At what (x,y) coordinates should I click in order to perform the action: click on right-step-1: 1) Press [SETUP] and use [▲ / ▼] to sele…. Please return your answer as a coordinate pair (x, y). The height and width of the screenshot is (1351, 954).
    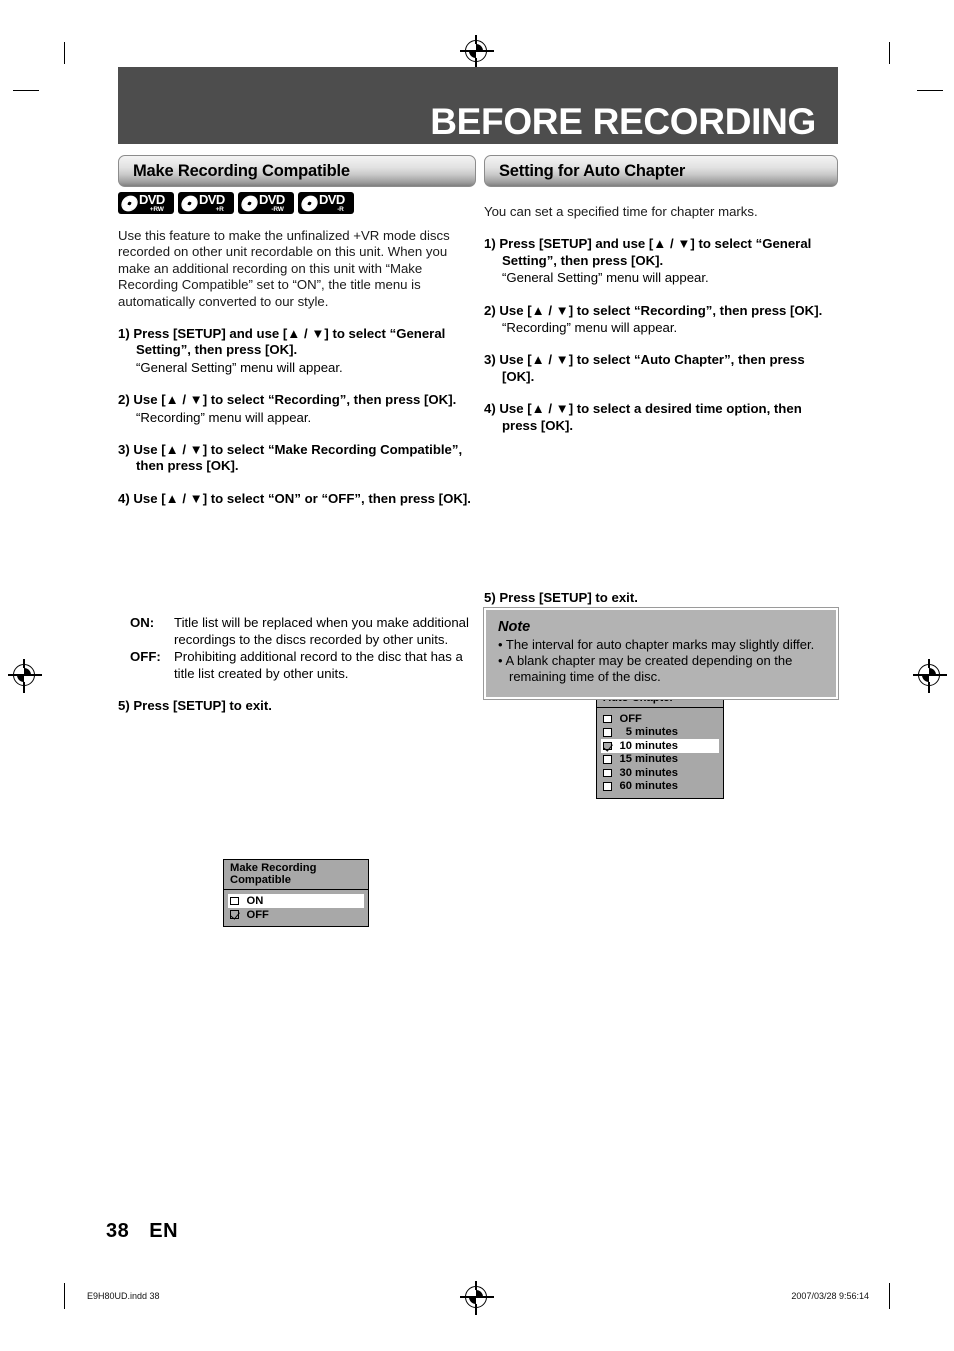
    Looking at the image, I should click on (648, 252).